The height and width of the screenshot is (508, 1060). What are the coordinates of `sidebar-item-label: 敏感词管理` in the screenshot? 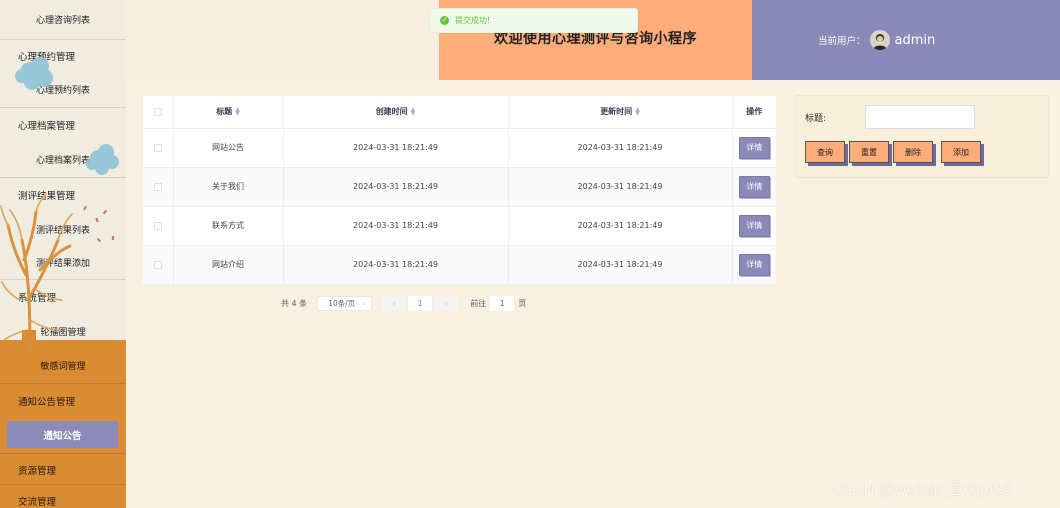 It's located at (63, 367).